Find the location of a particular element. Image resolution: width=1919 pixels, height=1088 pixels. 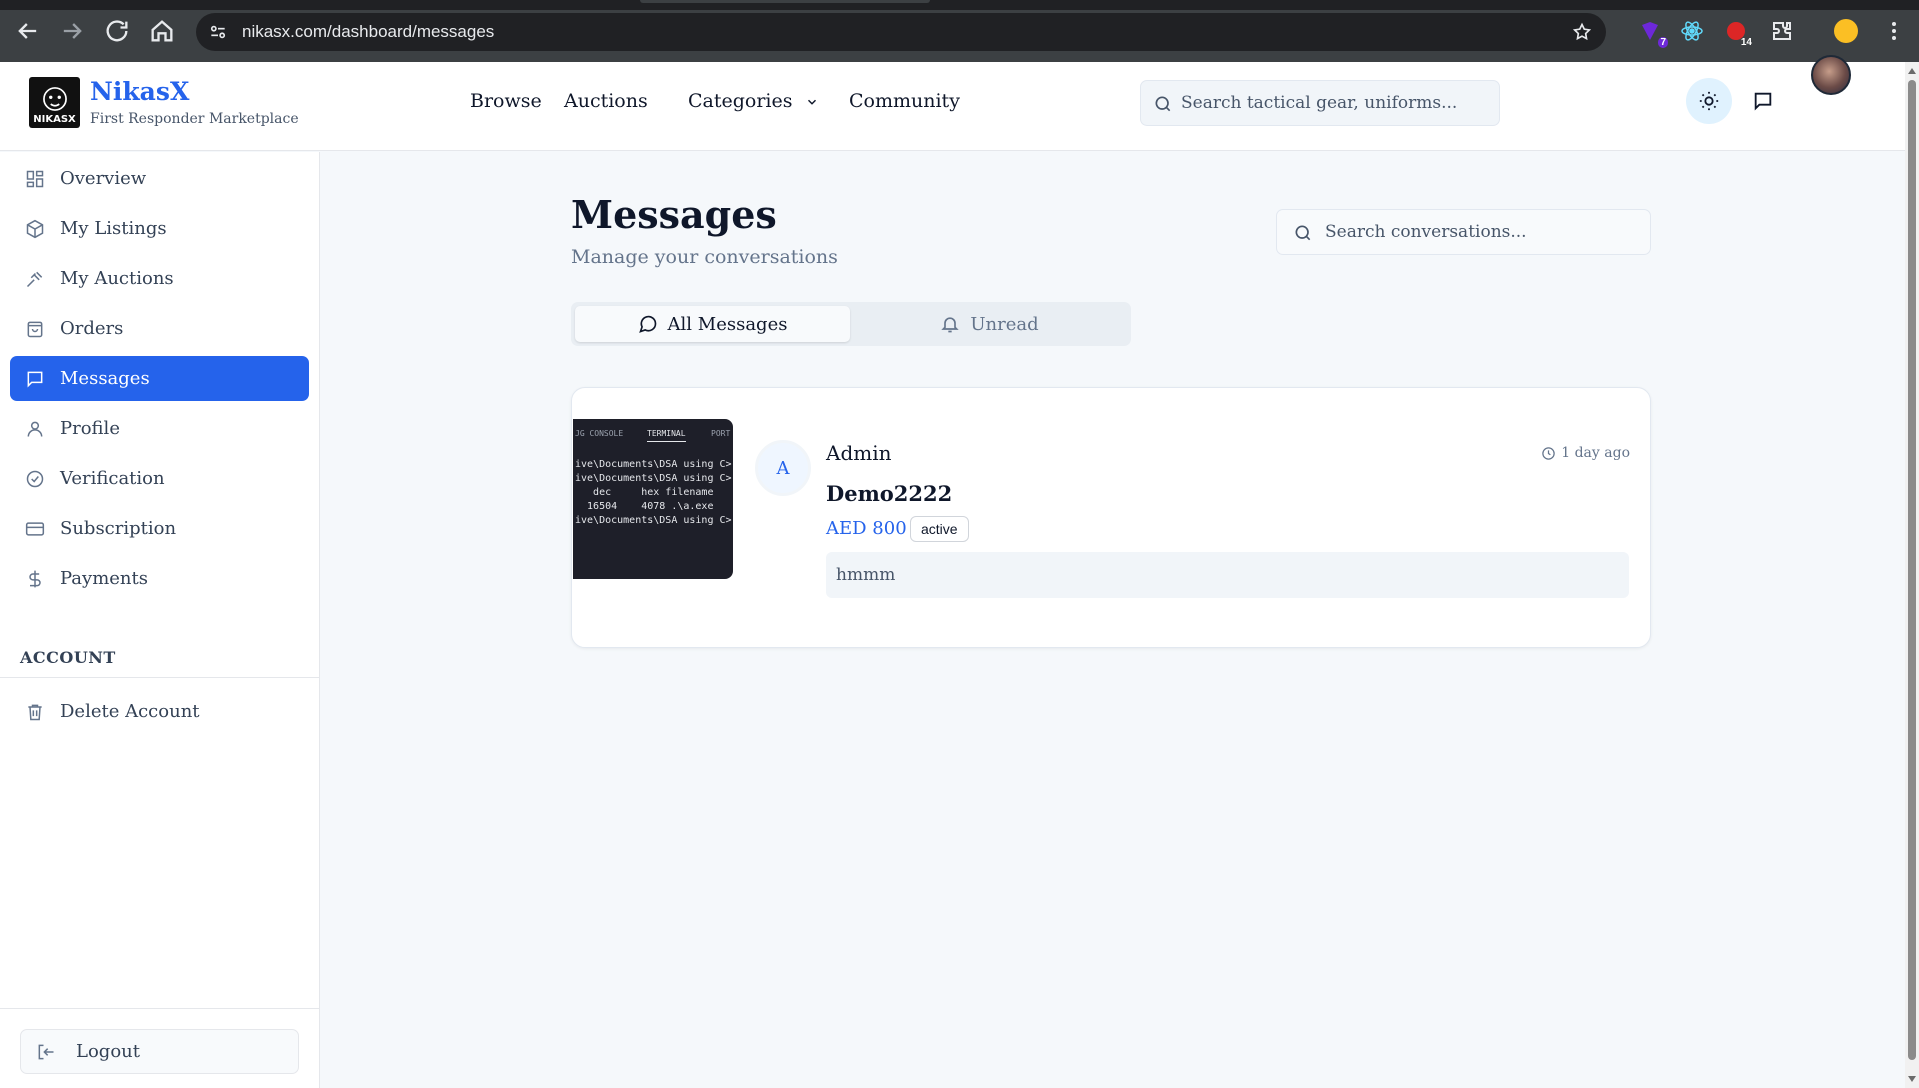

gavel-icon is located at coordinates (35, 279).